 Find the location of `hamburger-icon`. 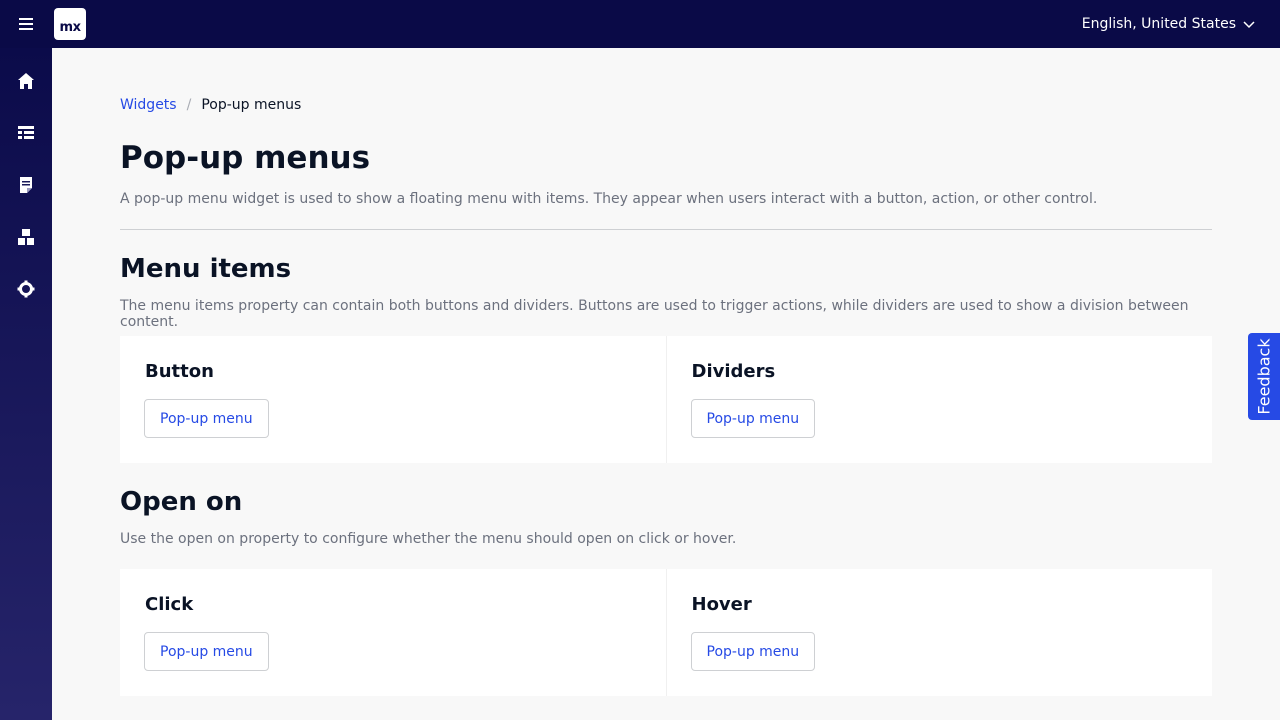

hamburger-icon is located at coordinates (26, 24).